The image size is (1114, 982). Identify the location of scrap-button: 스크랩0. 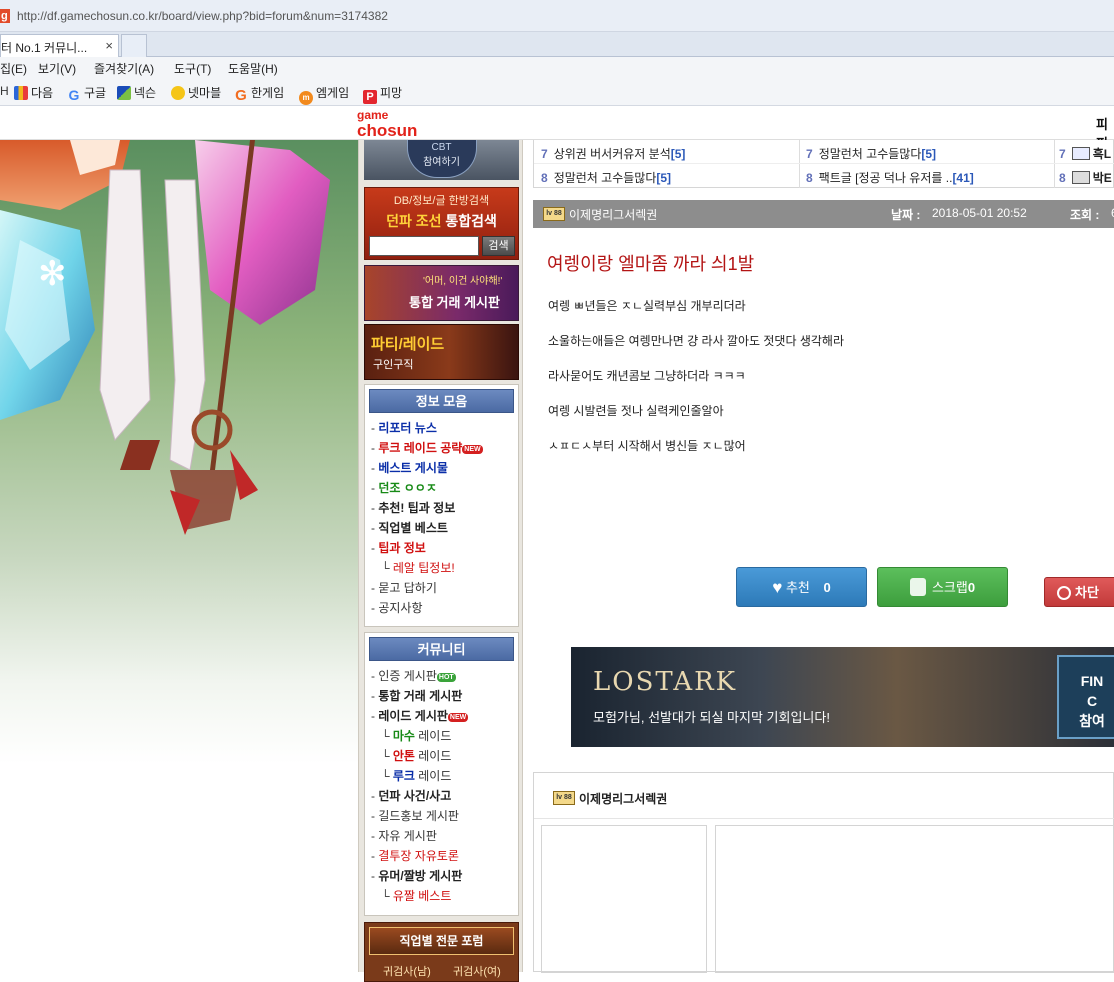
(942, 587).